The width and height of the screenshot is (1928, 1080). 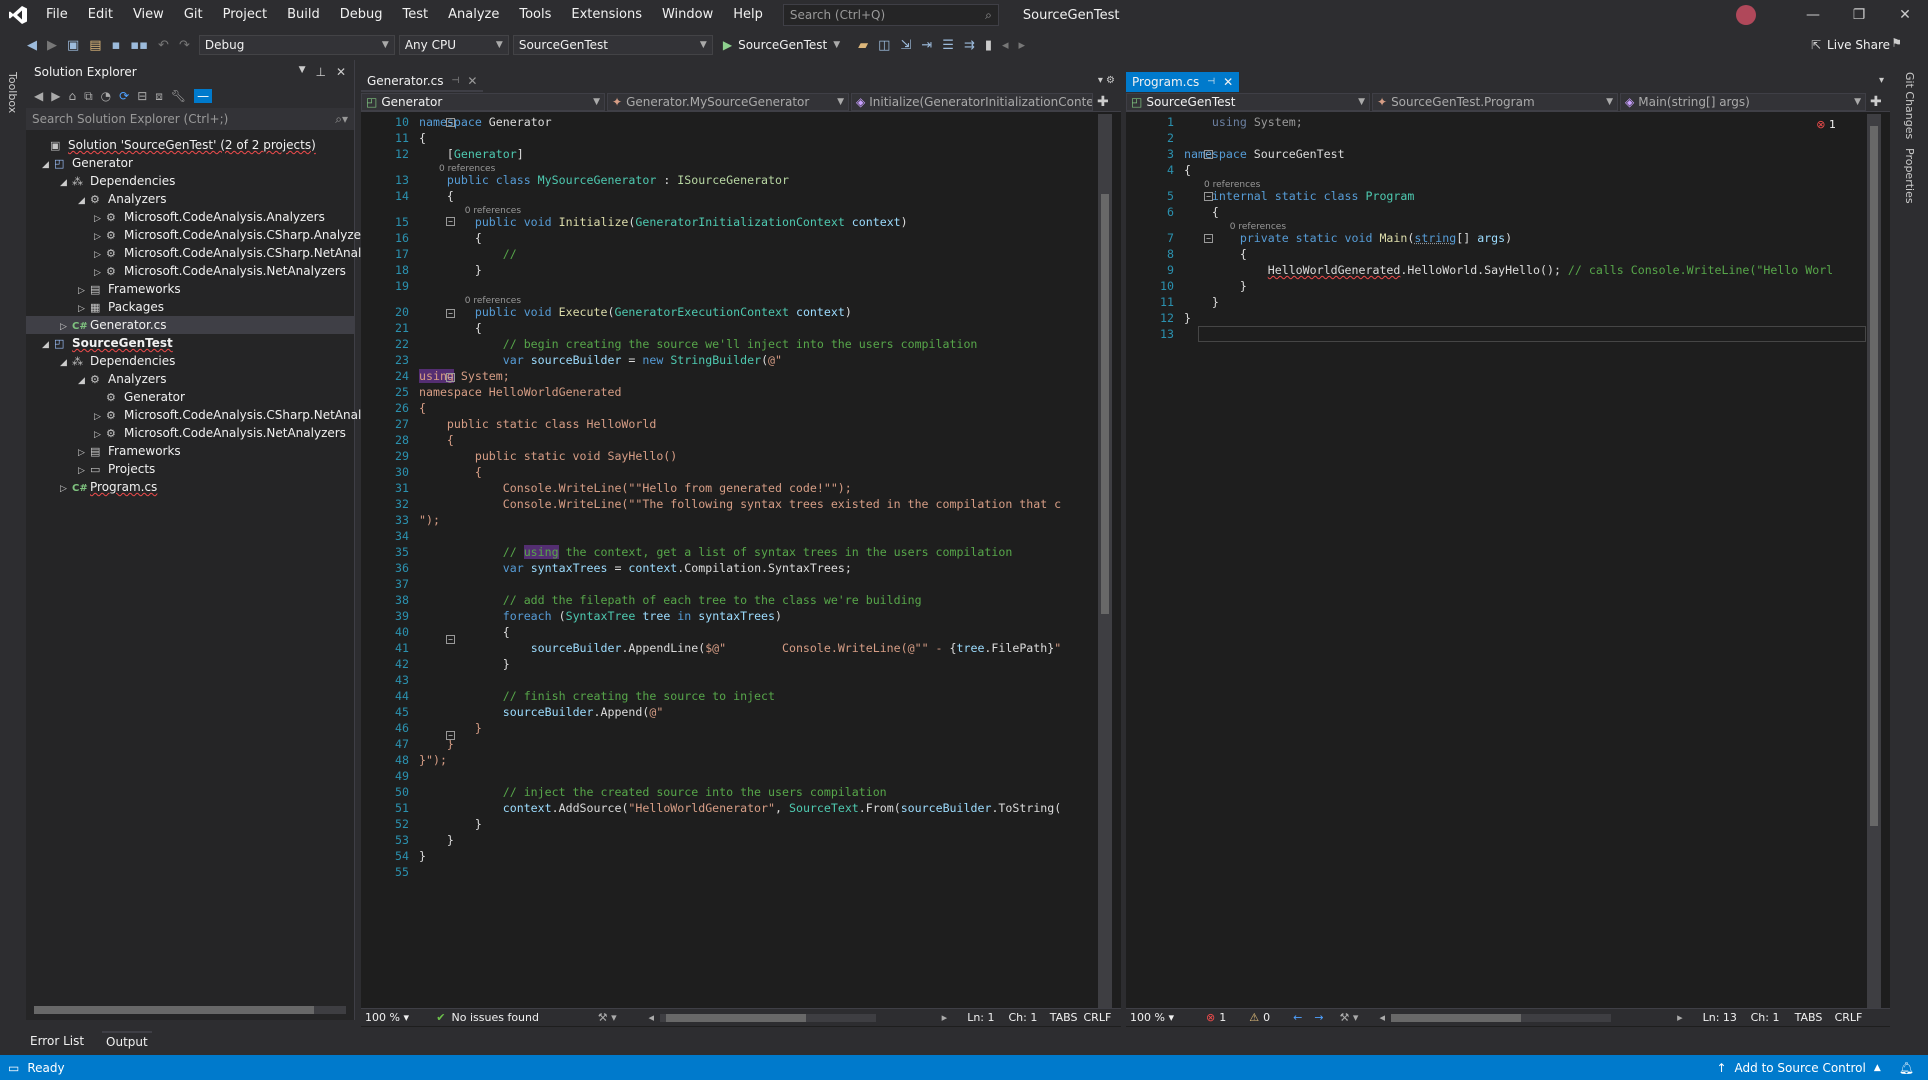 I want to click on type-nav-dropdown: ✦ Generator.MySourceGenerator ▼, so click(x=728, y=101).